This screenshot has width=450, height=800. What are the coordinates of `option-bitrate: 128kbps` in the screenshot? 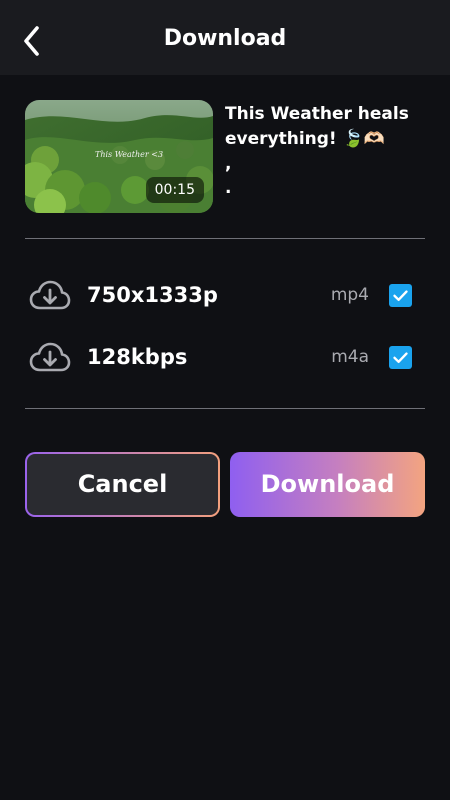 It's located at (137, 357).